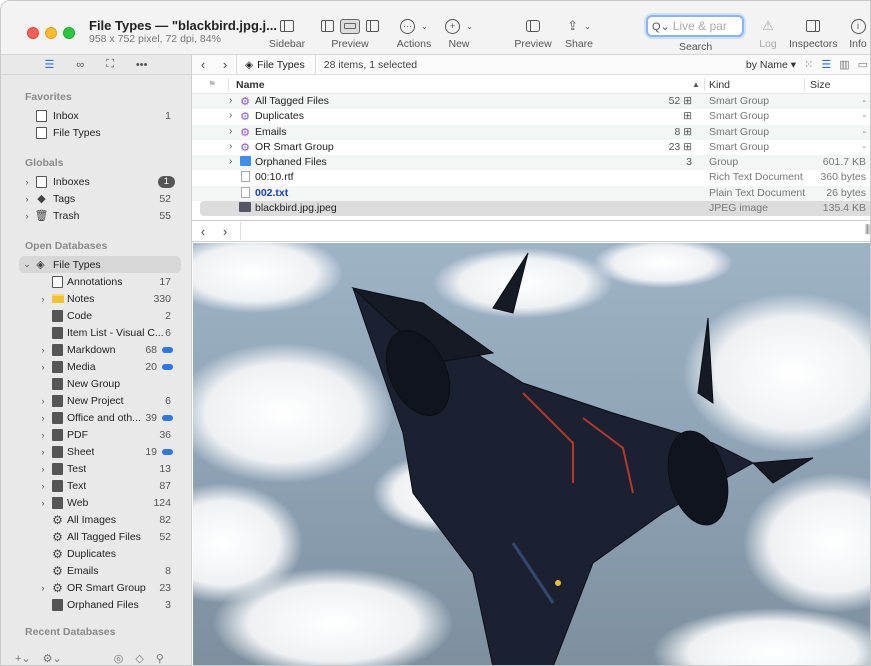 This screenshot has height=666, width=871. What do you see at coordinates (96, 349) in the screenshot?
I see `sidebar-item-group: › Markdown 68` at bounding box center [96, 349].